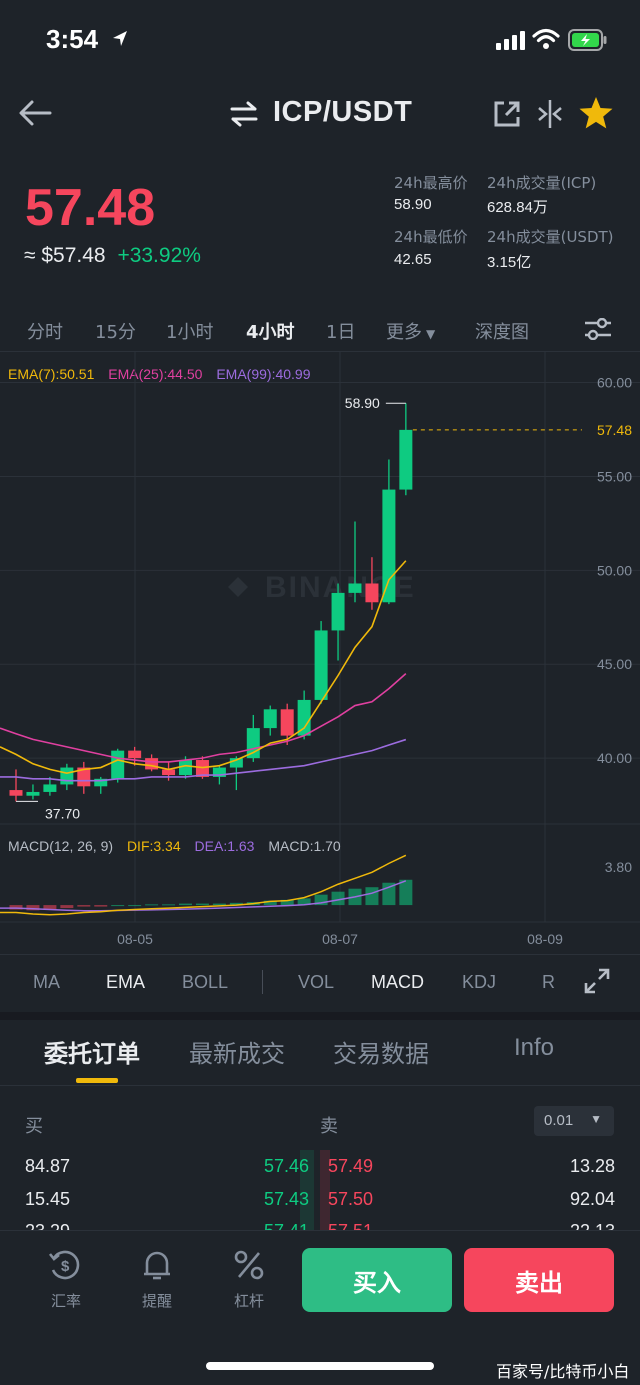  I want to click on stat-low-label: 24h最低价, so click(431, 237).